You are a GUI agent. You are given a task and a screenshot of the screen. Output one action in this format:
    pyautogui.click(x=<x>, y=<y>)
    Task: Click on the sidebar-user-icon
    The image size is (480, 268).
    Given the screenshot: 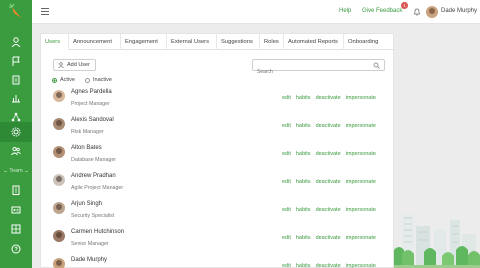 What is the action you would take?
    pyautogui.click(x=16, y=42)
    